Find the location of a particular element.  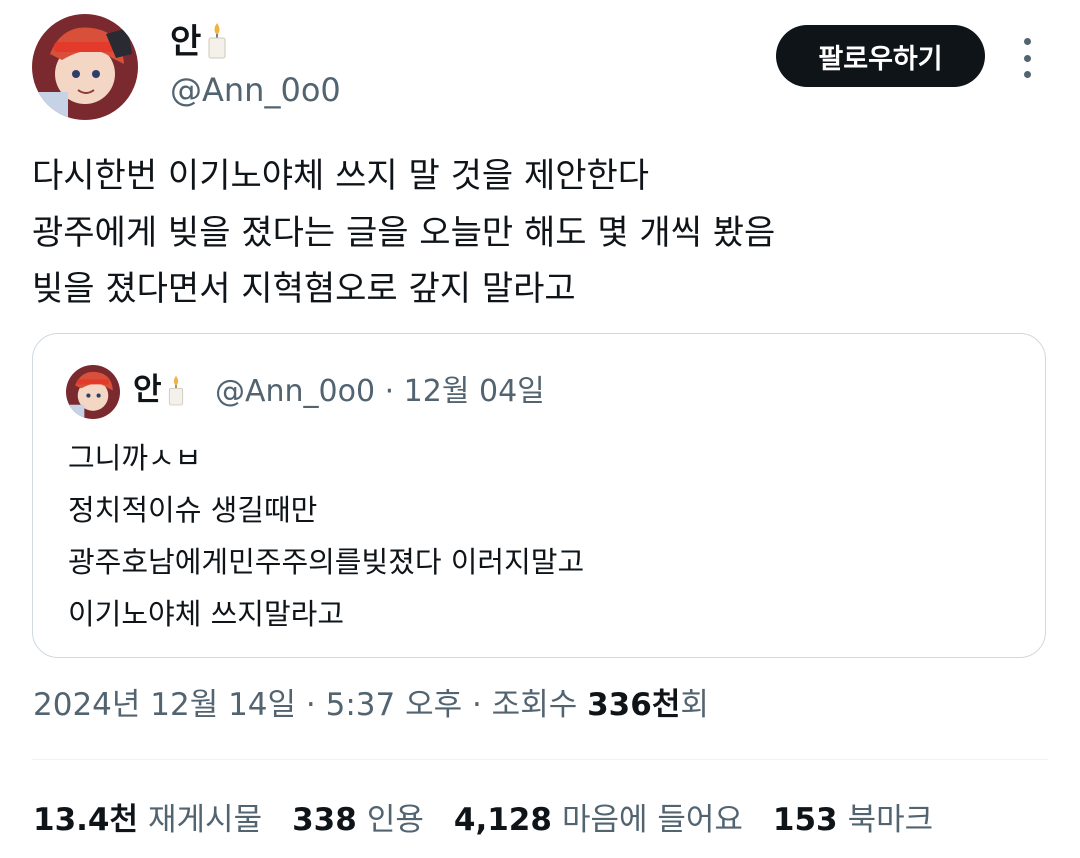

quoted-author-avatar is located at coordinates (93, 392).